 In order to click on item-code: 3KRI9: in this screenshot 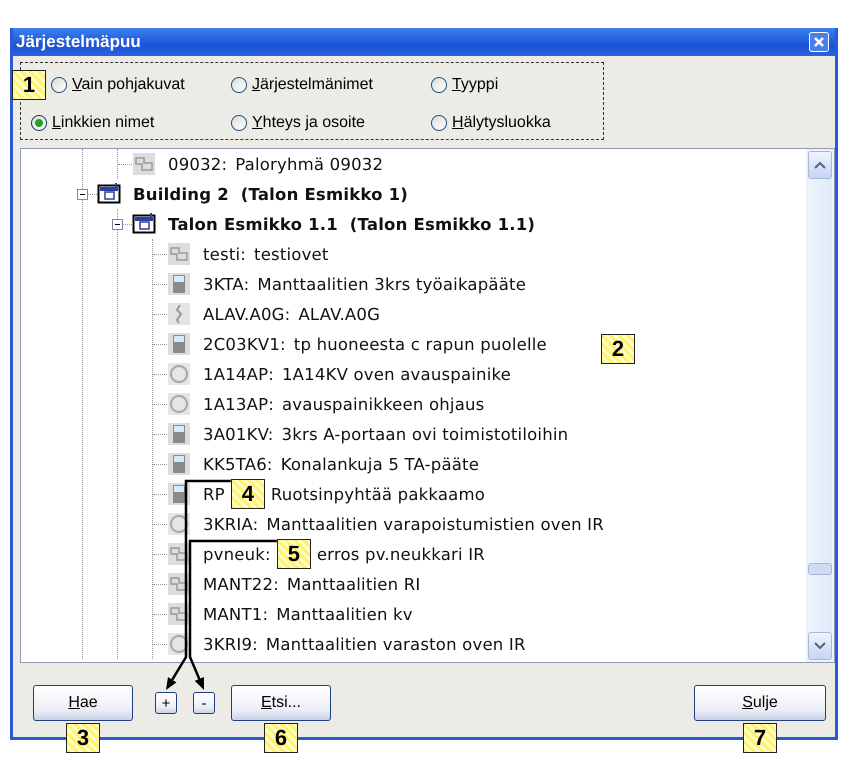, I will do `click(230, 644)`.